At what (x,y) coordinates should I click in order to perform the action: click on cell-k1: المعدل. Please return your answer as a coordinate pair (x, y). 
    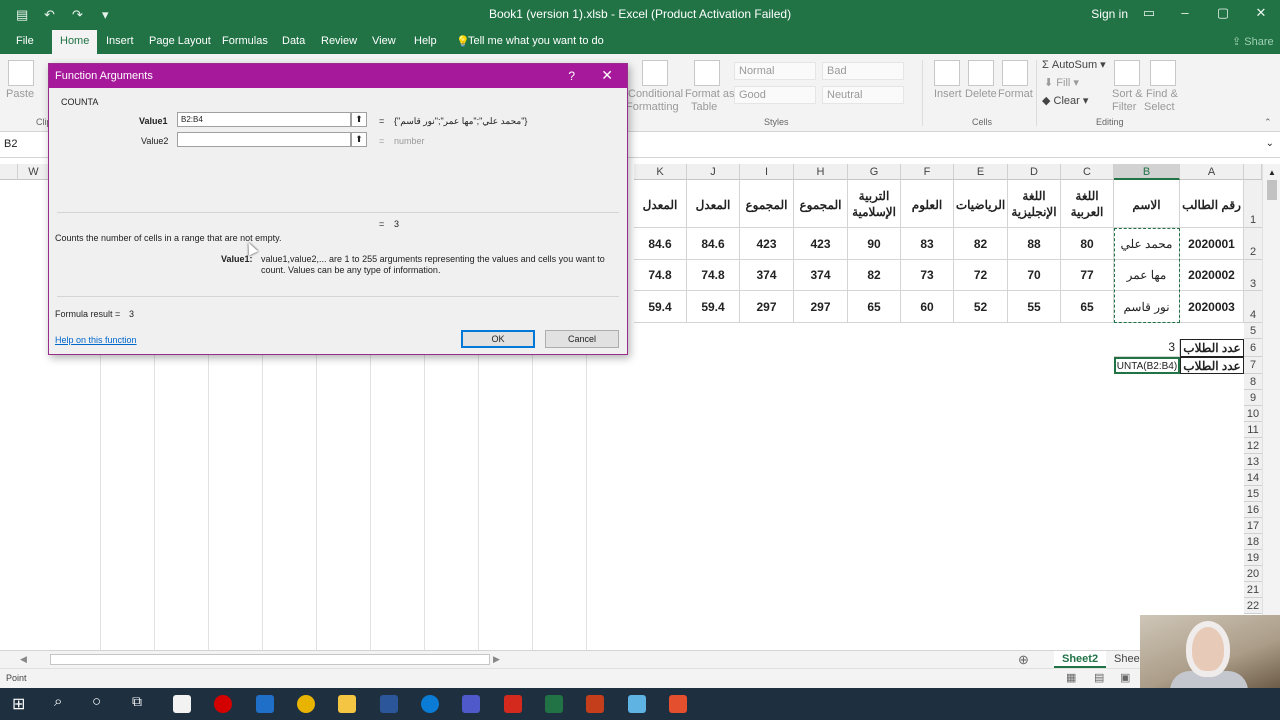
    Looking at the image, I should click on (660, 204).